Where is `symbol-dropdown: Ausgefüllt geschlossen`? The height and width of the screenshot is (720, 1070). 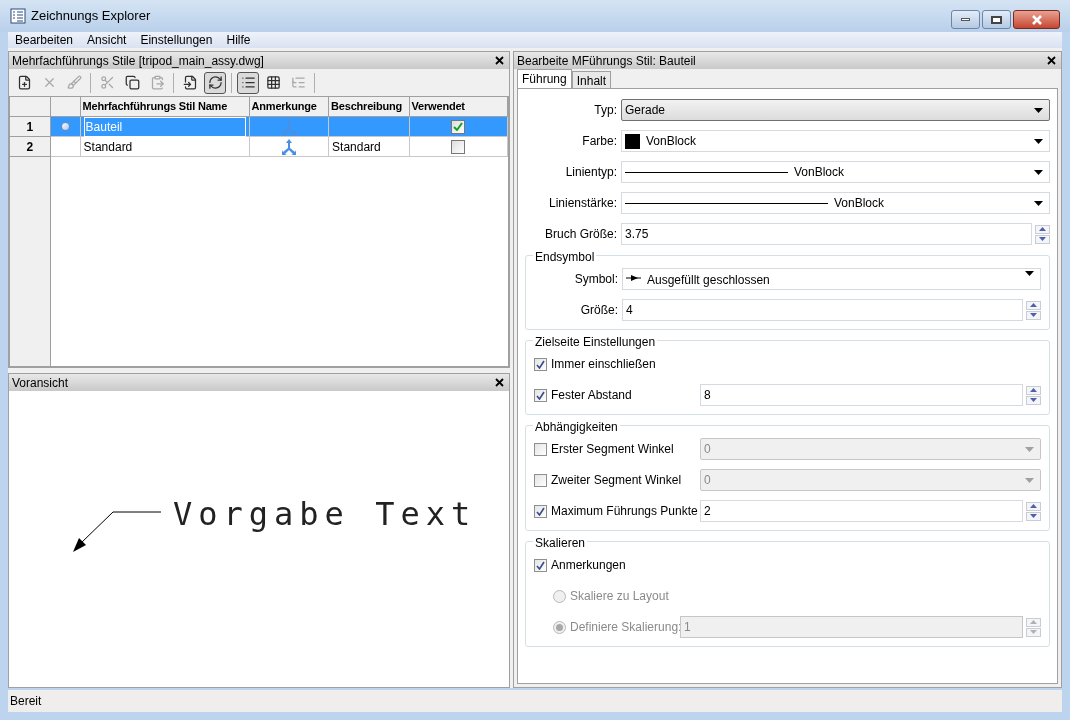 symbol-dropdown: Ausgefüllt geschlossen is located at coordinates (831, 279).